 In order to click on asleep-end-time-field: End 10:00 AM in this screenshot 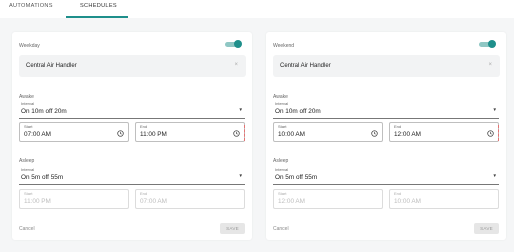, I will do `click(444, 199)`.